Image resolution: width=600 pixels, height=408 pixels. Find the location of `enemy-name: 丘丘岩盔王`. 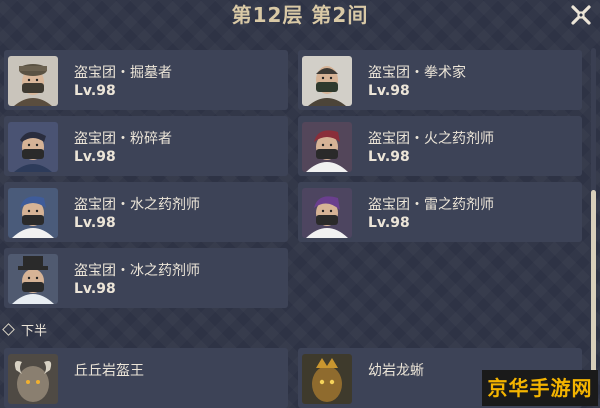

enemy-name: 丘丘岩盔王 is located at coordinates (109, 371).